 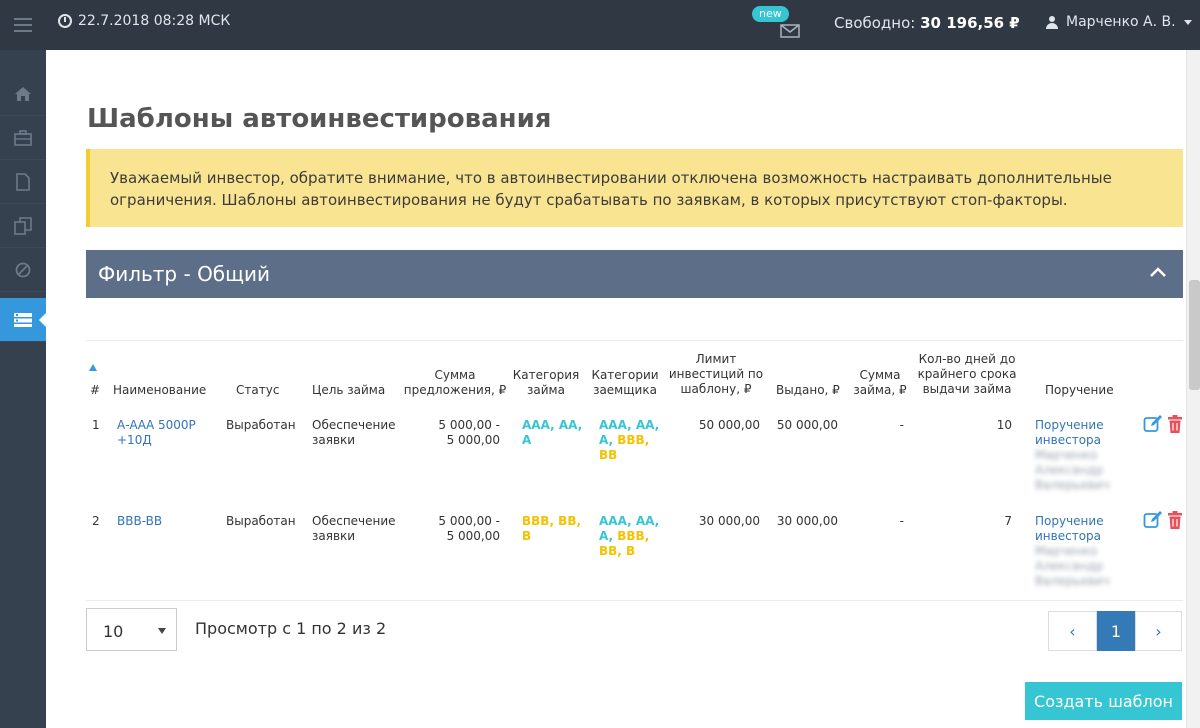 What do you see at coordinates (23, 389) in the screenshot?
I see `sidebar` at bounding box center [23, 389].